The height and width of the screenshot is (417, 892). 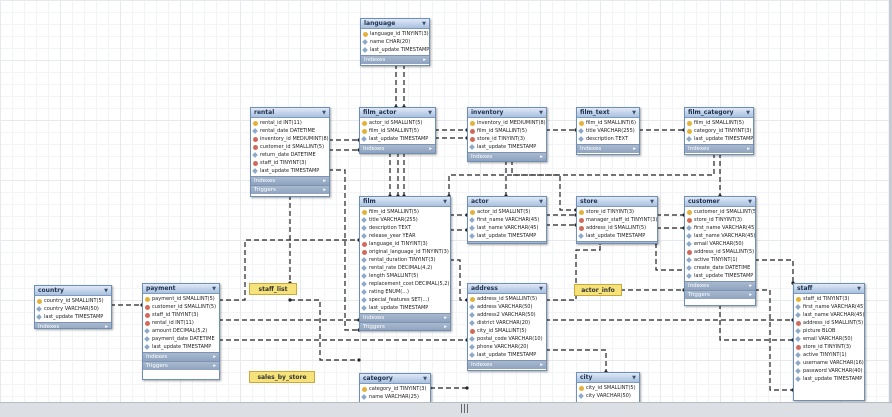 I want to click on field-row: address VARCHAR(50), so click(x=507, y=307).